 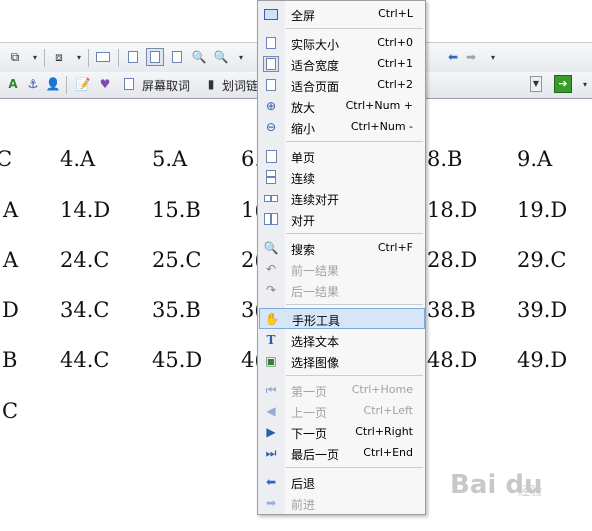 I want to click on menu-item-fullscreen: 全屏 Ctrl+L, so click(x=342, y=14).